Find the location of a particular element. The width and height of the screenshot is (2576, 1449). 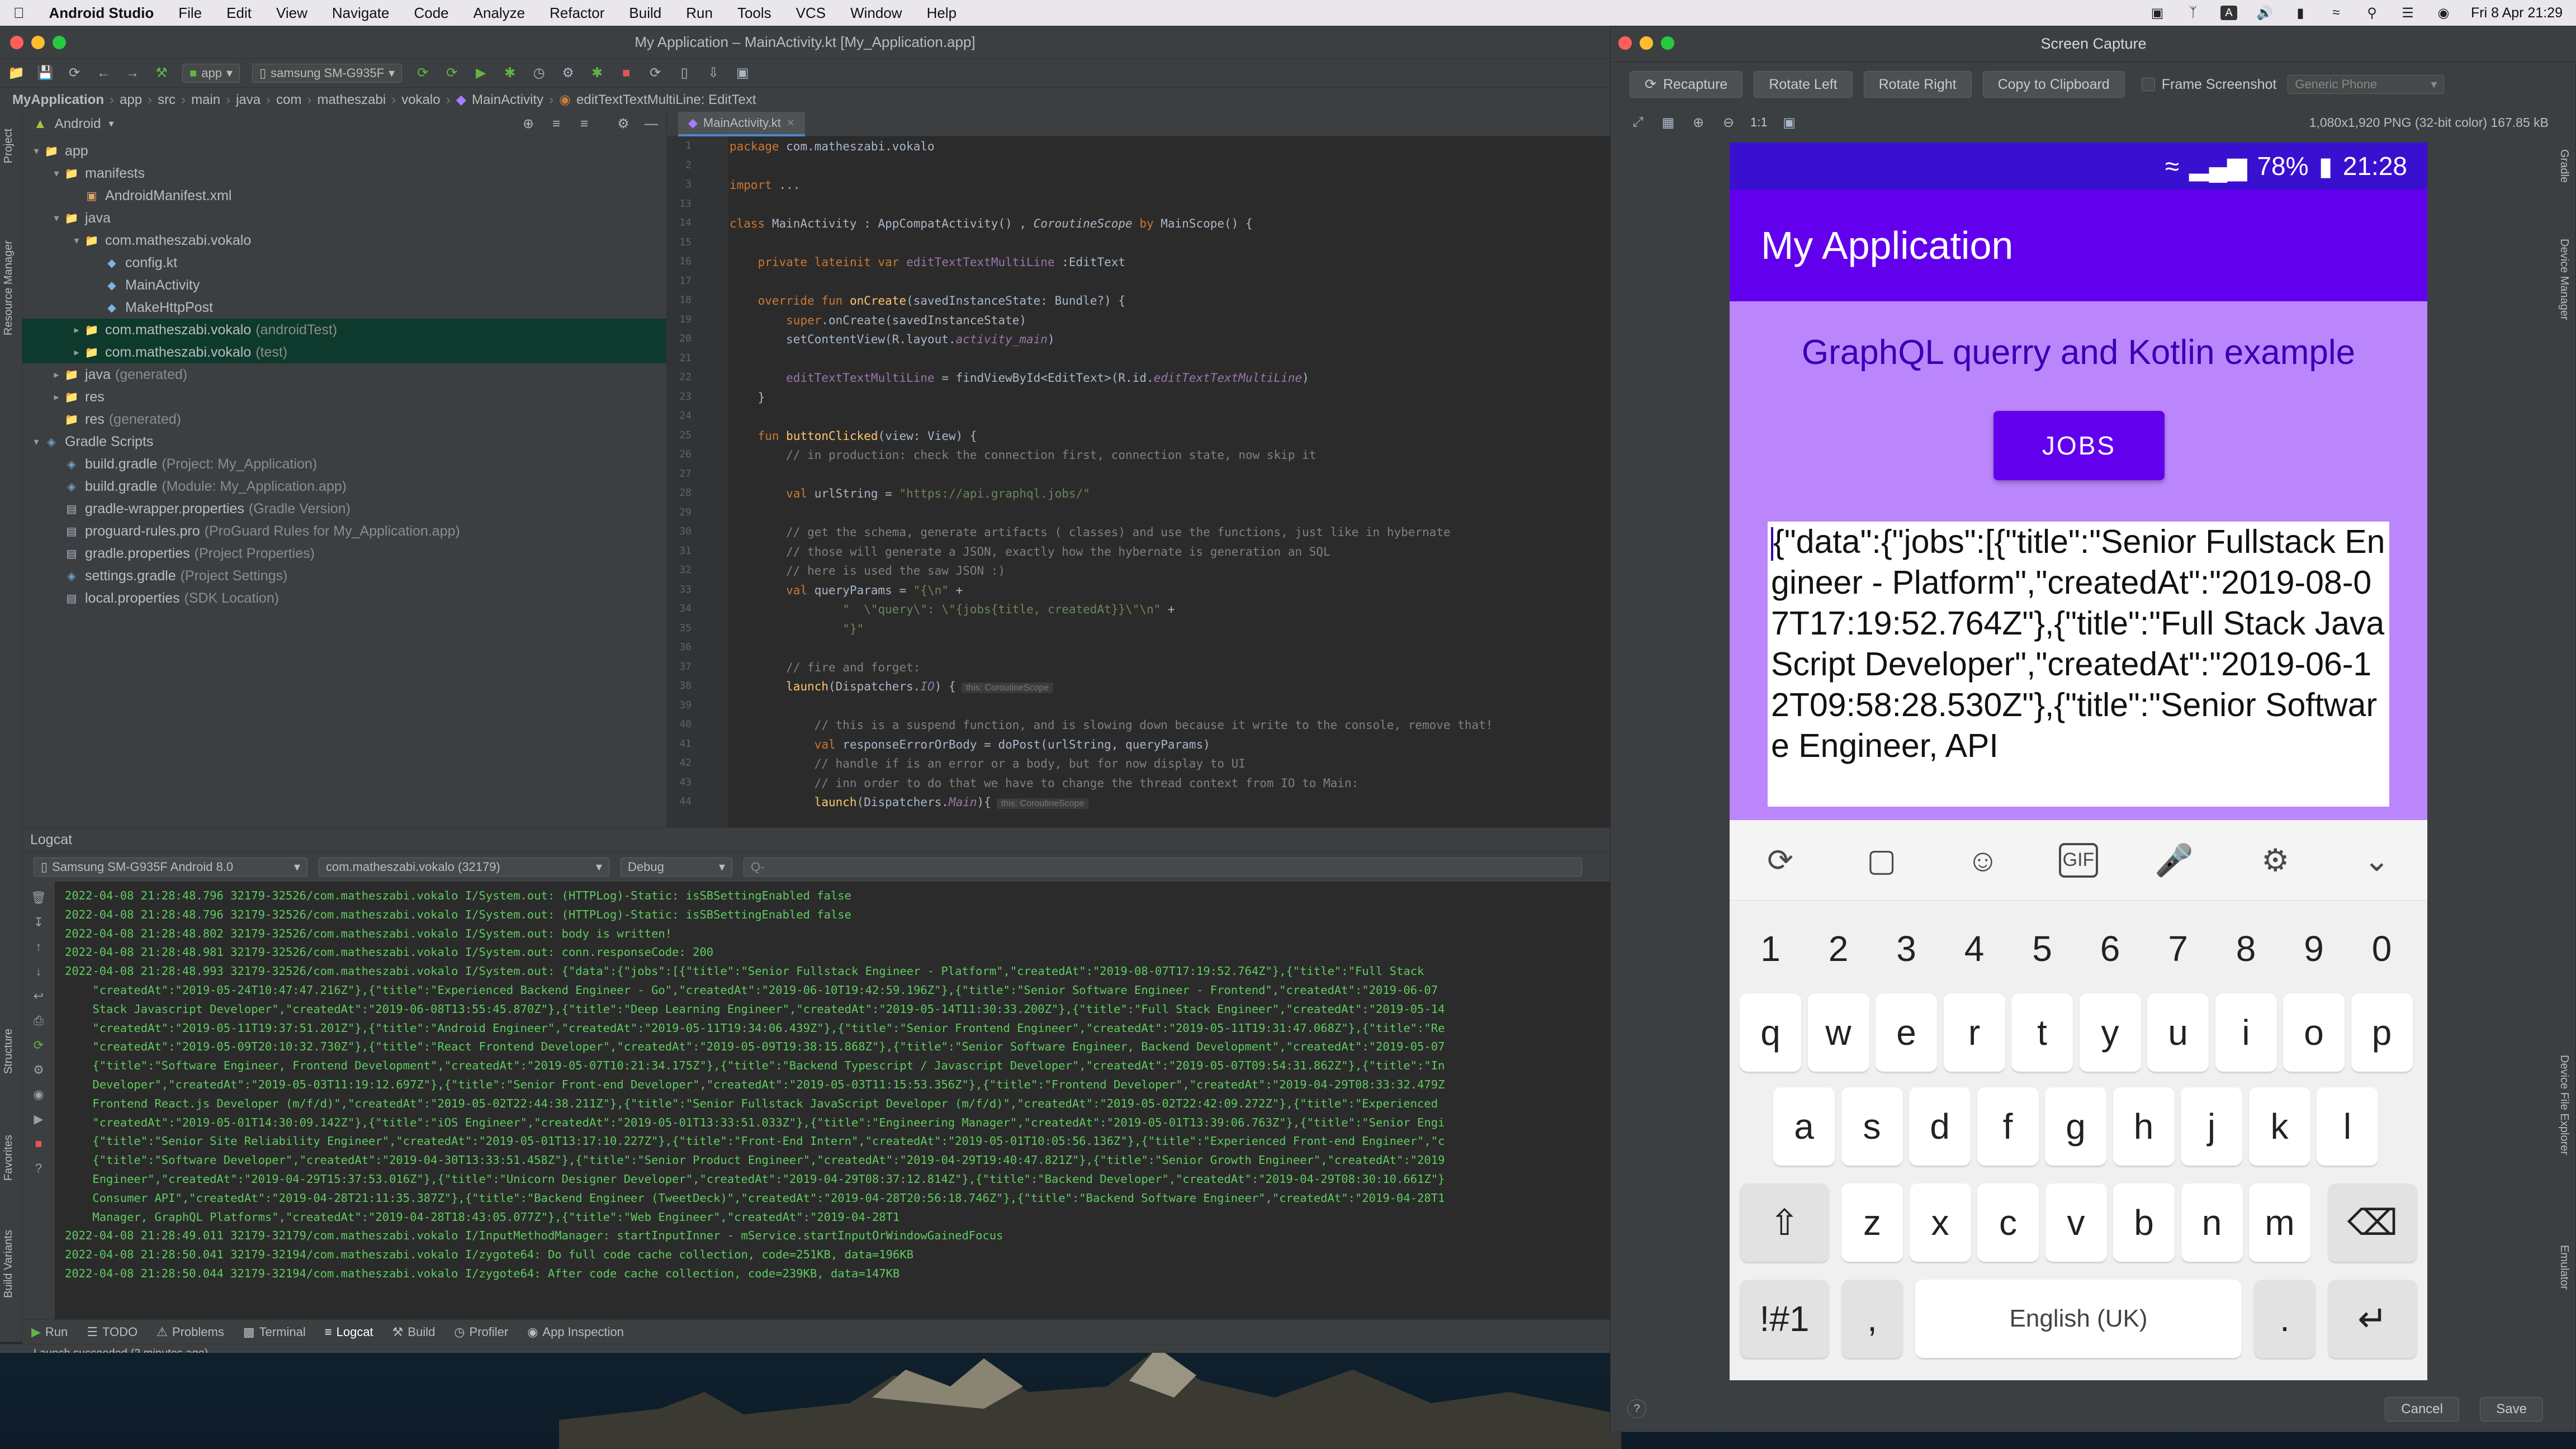

backspace-key: ⌫ is located at coordinates (2372, 1222).